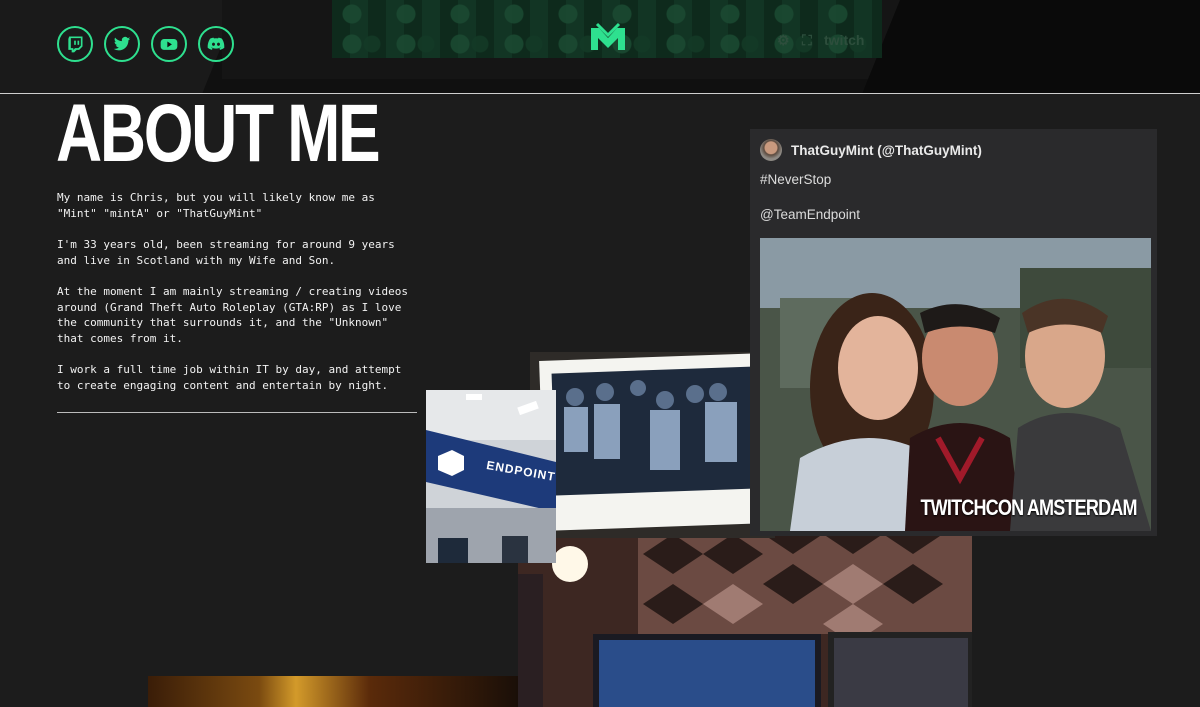  I want to click on twitchcon-selfie, so click(955, 384).